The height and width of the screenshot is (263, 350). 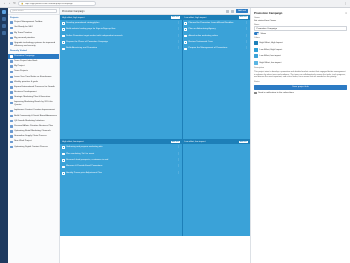 I want to click on name-label: Name, so click(x=257, y=24).